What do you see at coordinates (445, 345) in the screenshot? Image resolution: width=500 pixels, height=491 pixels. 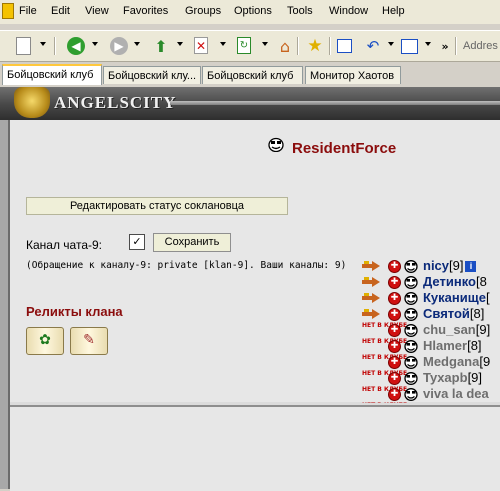 I see `member-name: Hlamer` at bounding box center [445, 345].